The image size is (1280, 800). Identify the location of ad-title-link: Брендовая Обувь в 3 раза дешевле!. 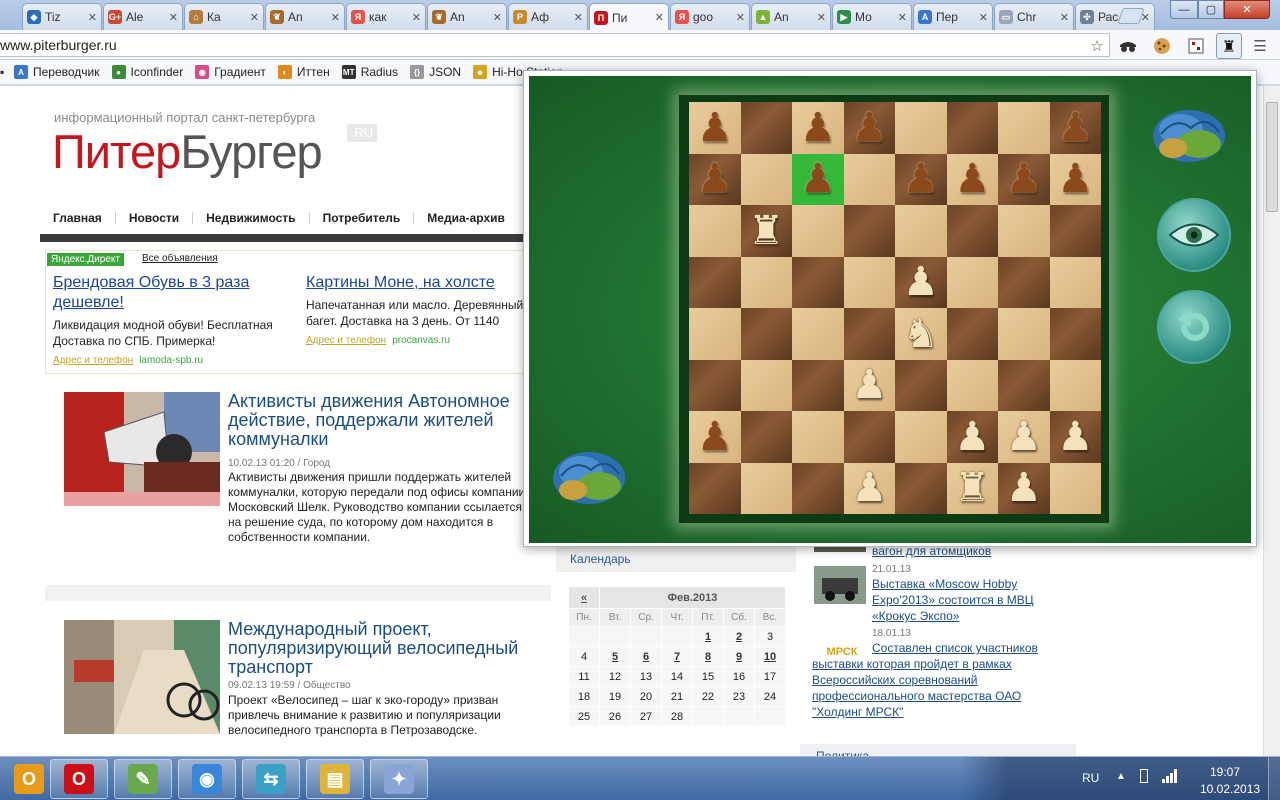
(173, 293).